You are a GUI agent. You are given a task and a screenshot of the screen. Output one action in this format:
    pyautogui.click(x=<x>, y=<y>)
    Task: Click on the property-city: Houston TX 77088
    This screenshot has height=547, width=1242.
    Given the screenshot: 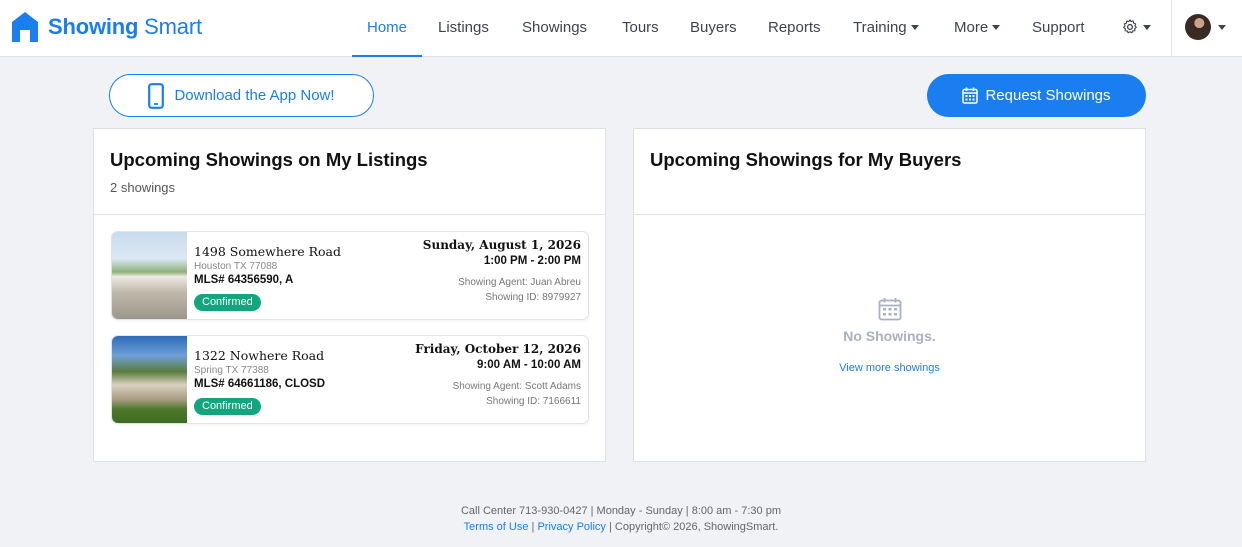 What is the action you would take?
    pyautogui.click(x=236, y=266)
    